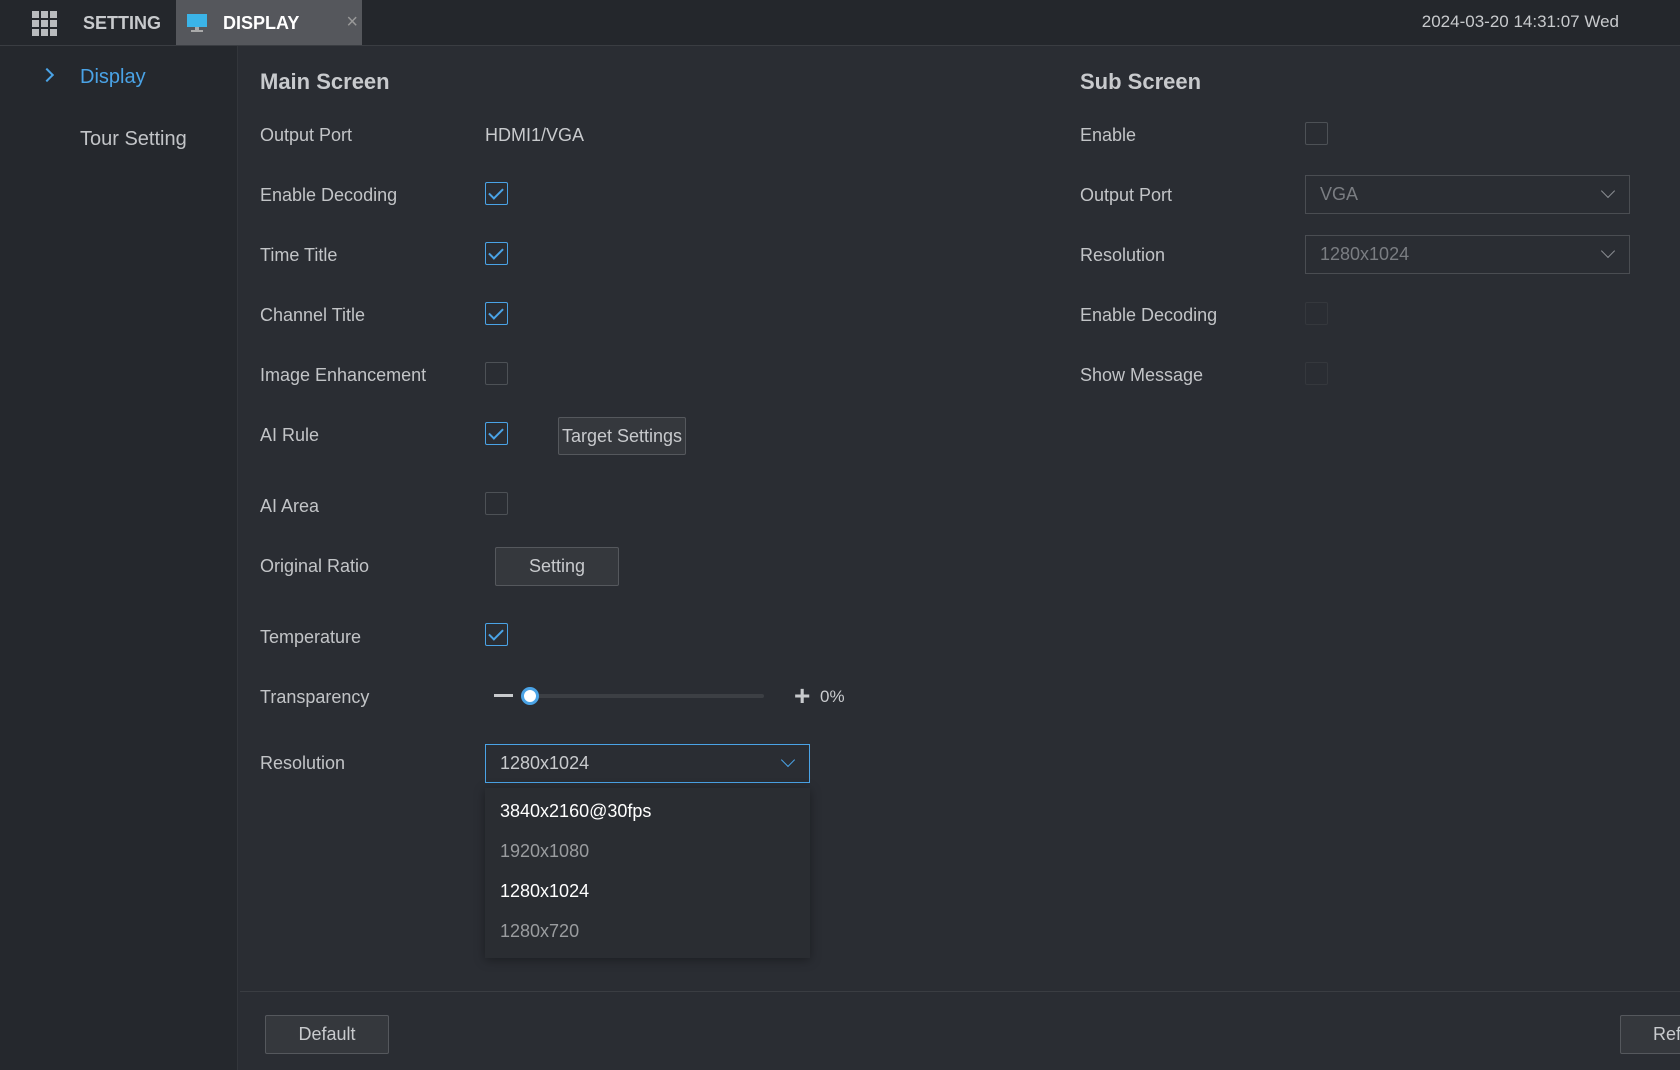 This screenshot has width=1680, height=1070. What do you see at coordinates (496, 373) in the screenshot?
I see `image-enhancement-checkbox` at bounding box center [496, 373].